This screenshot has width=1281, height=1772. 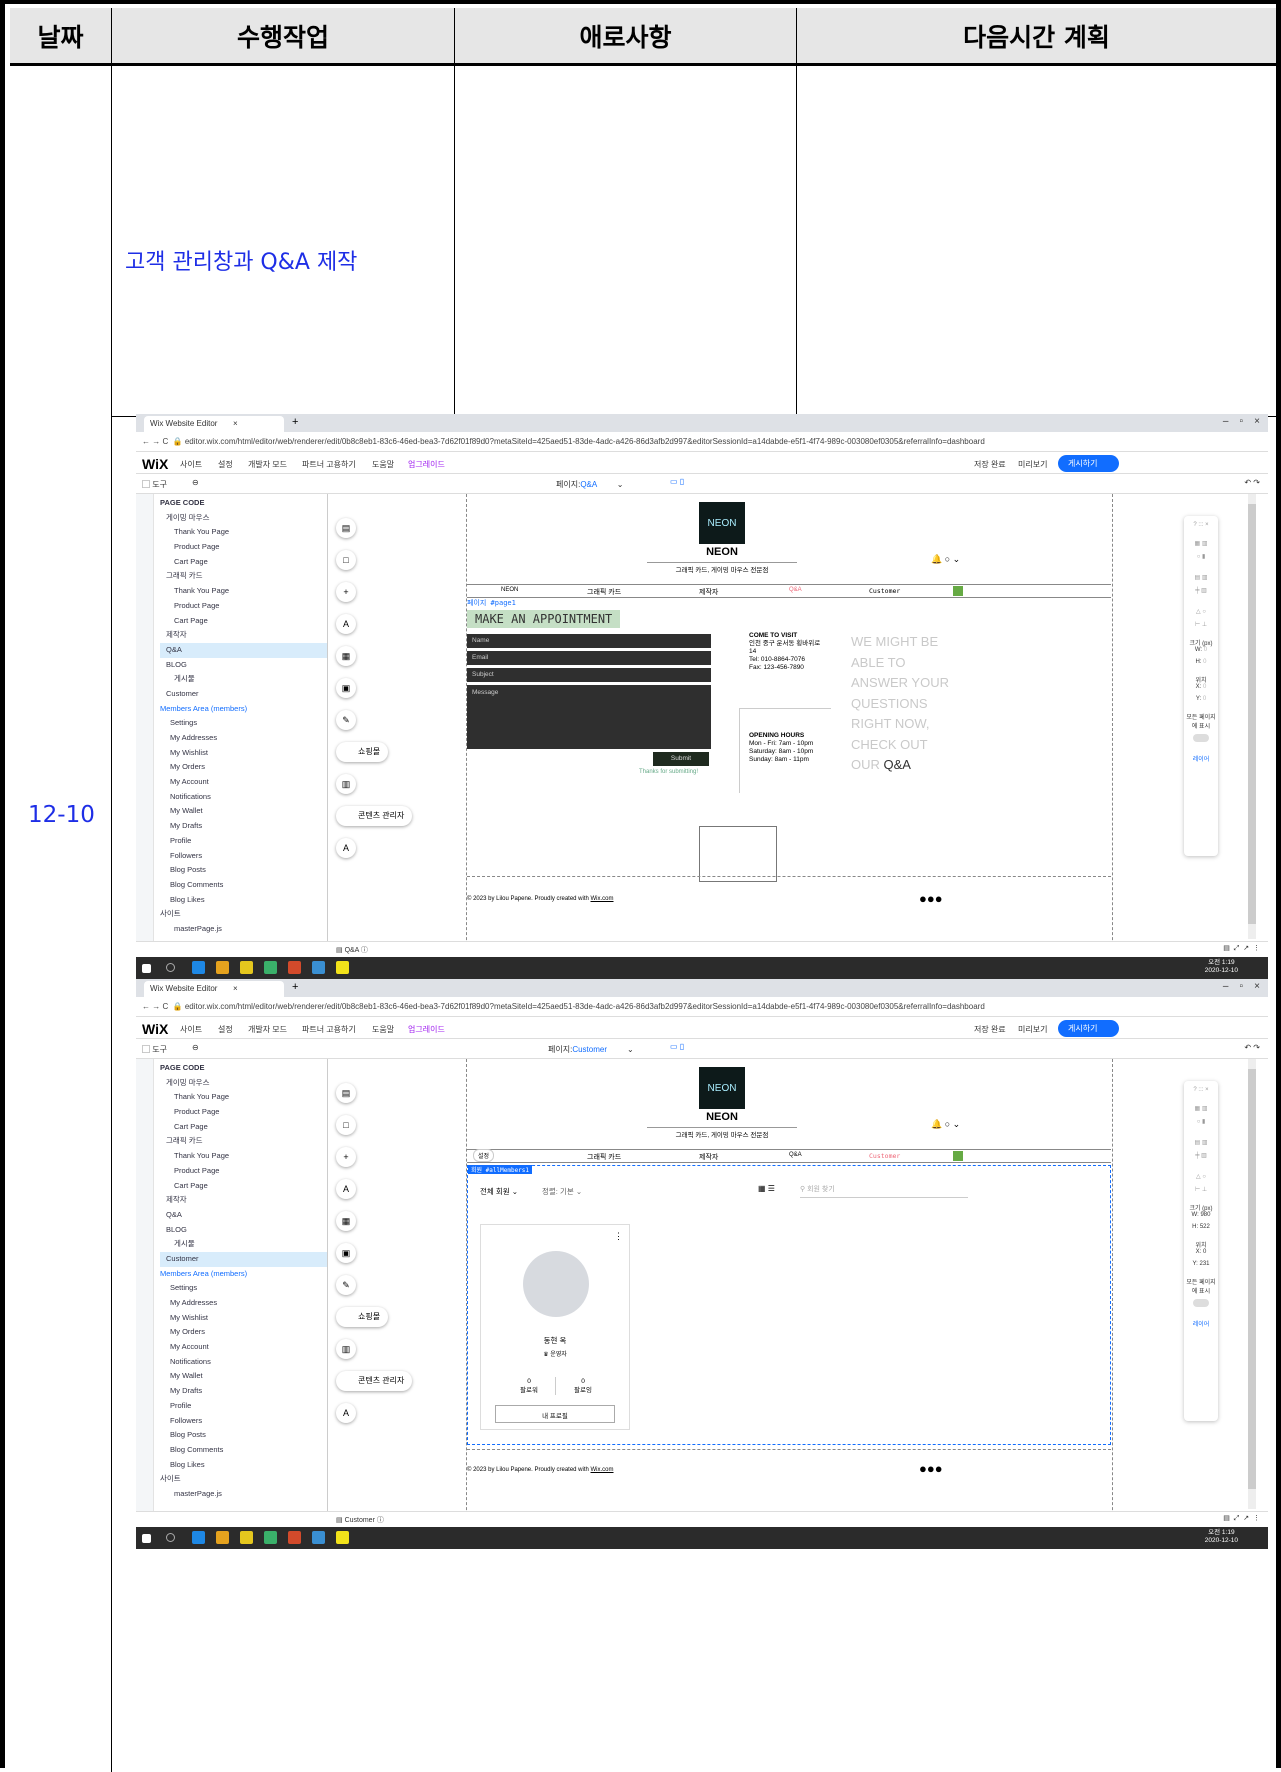 I want to click on sort-dropdown: 정렬: 기본 ⌄, so click(x=562, y=1191).